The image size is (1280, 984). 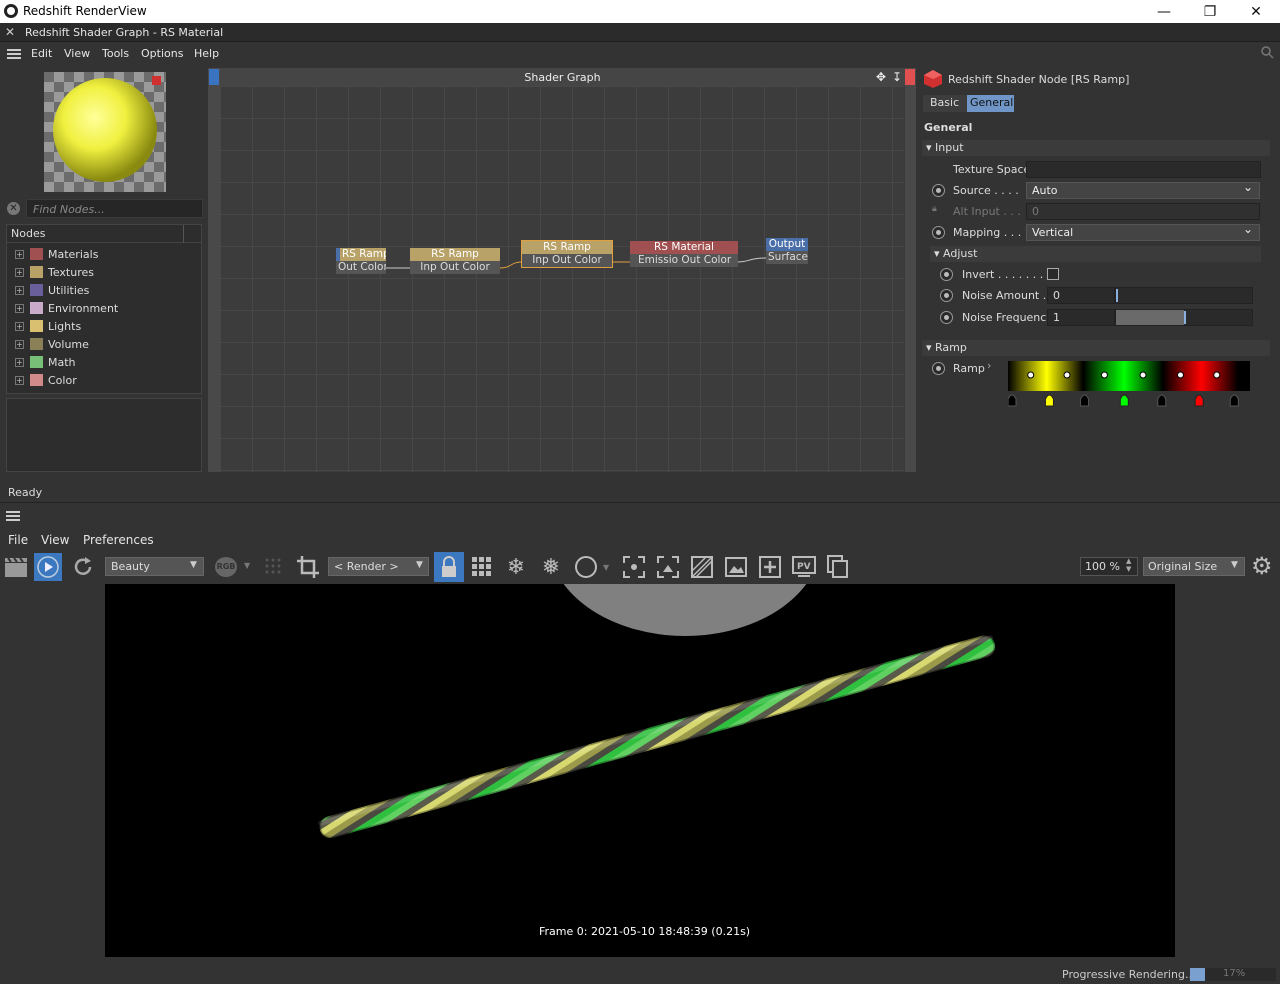 I want to click on minimize-button: —, so click(x=1164, y=11).